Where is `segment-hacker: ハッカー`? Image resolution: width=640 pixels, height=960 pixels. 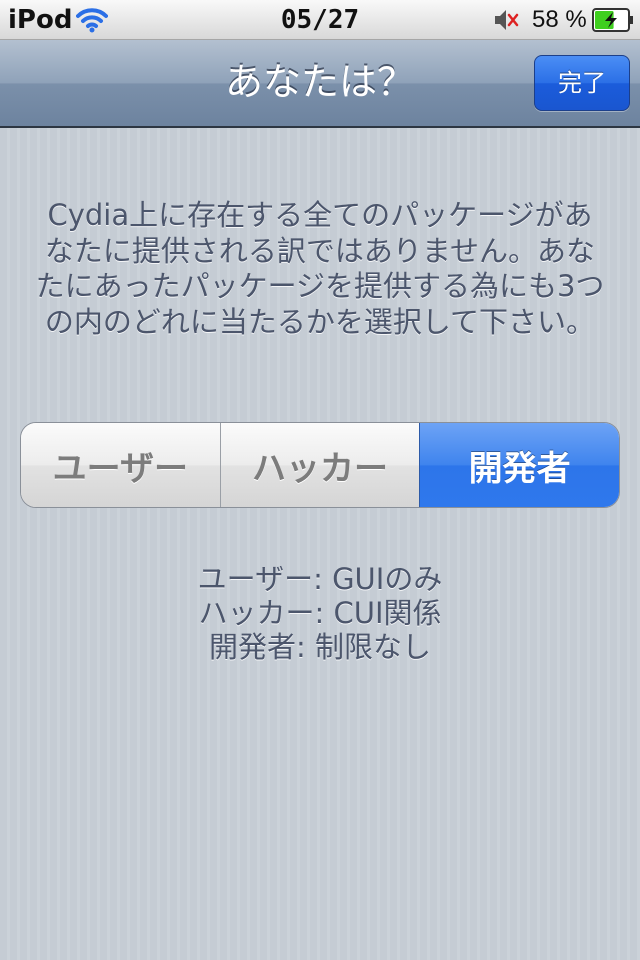 segment-hacker: ハッカー is located at coordinates (319, 465).